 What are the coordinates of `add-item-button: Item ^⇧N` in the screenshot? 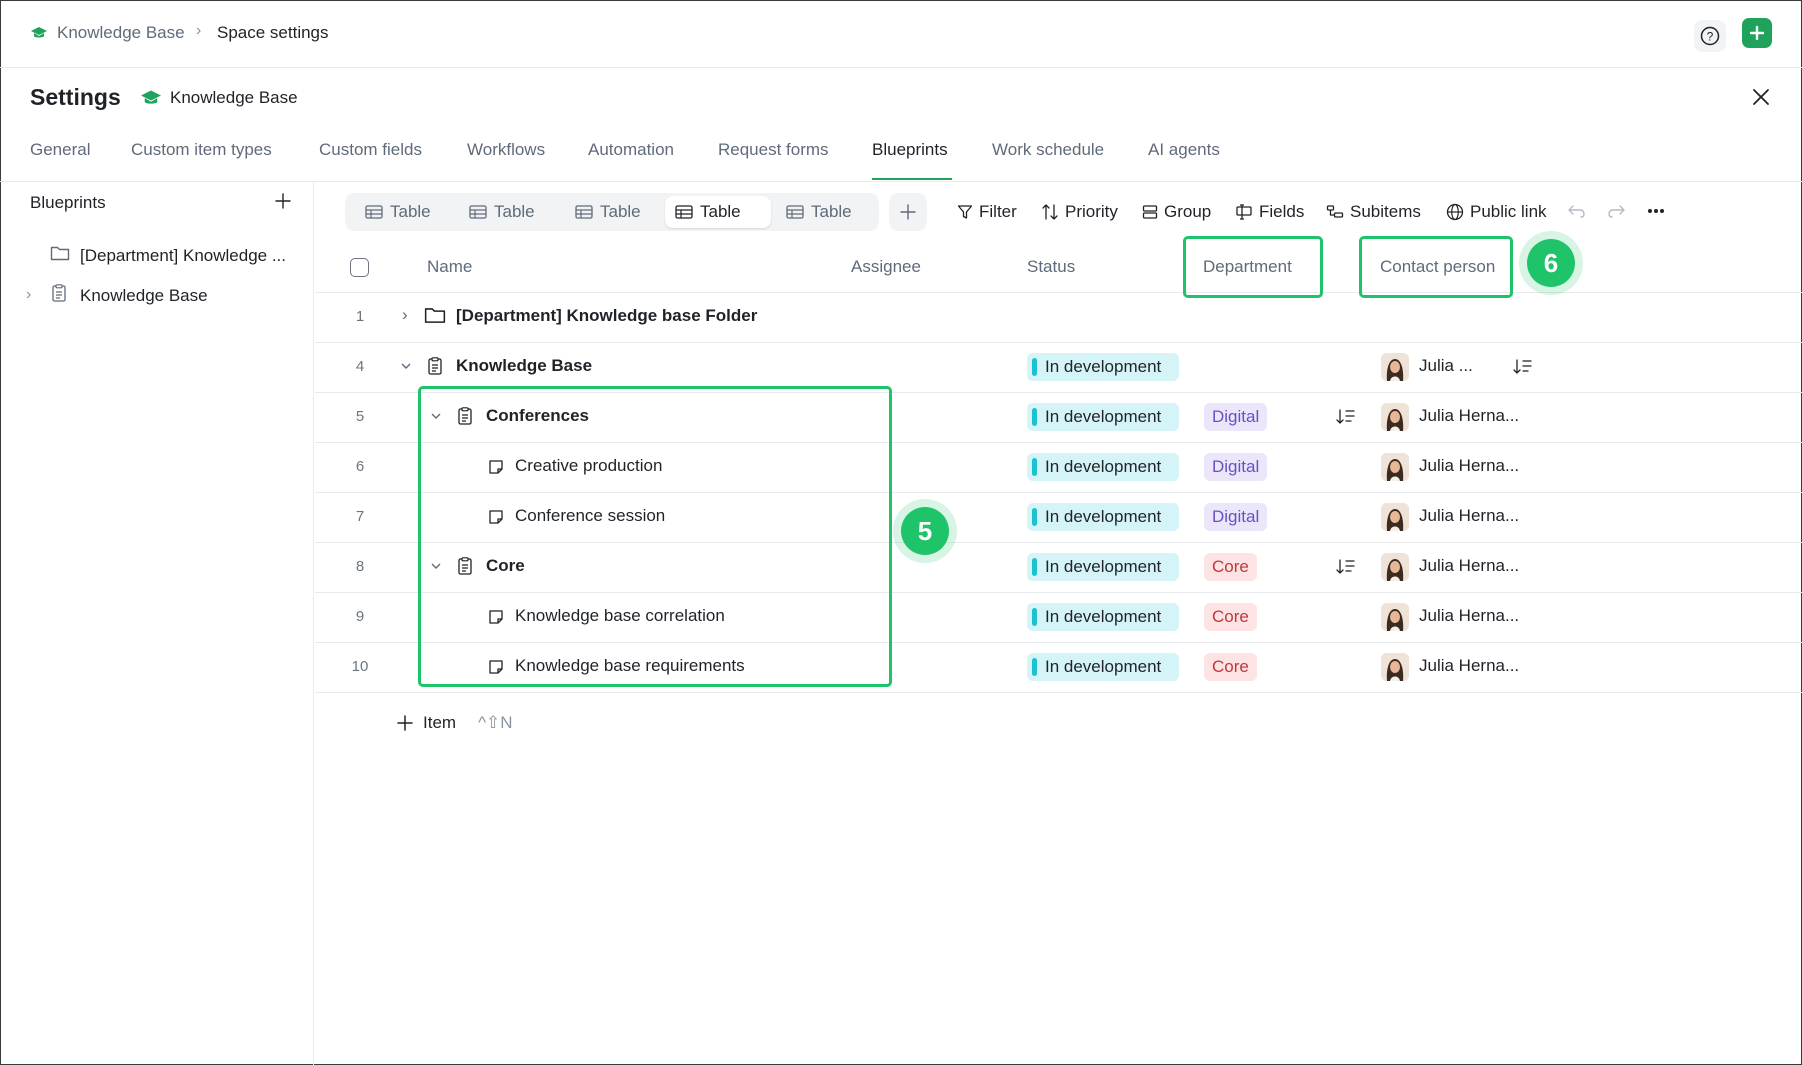 It's located at (455, 723).